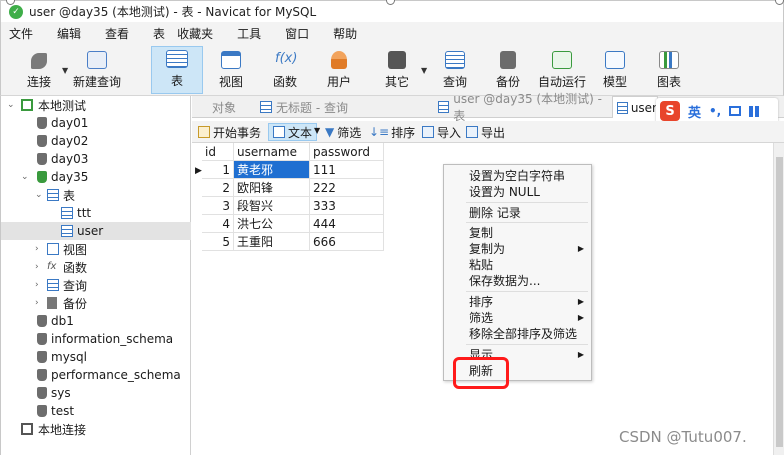 Image resolution: width=784 pixels, height=455 pixels. I want to click on tree-item-local-test: ⌄ 本地测试, so click(96, 105).